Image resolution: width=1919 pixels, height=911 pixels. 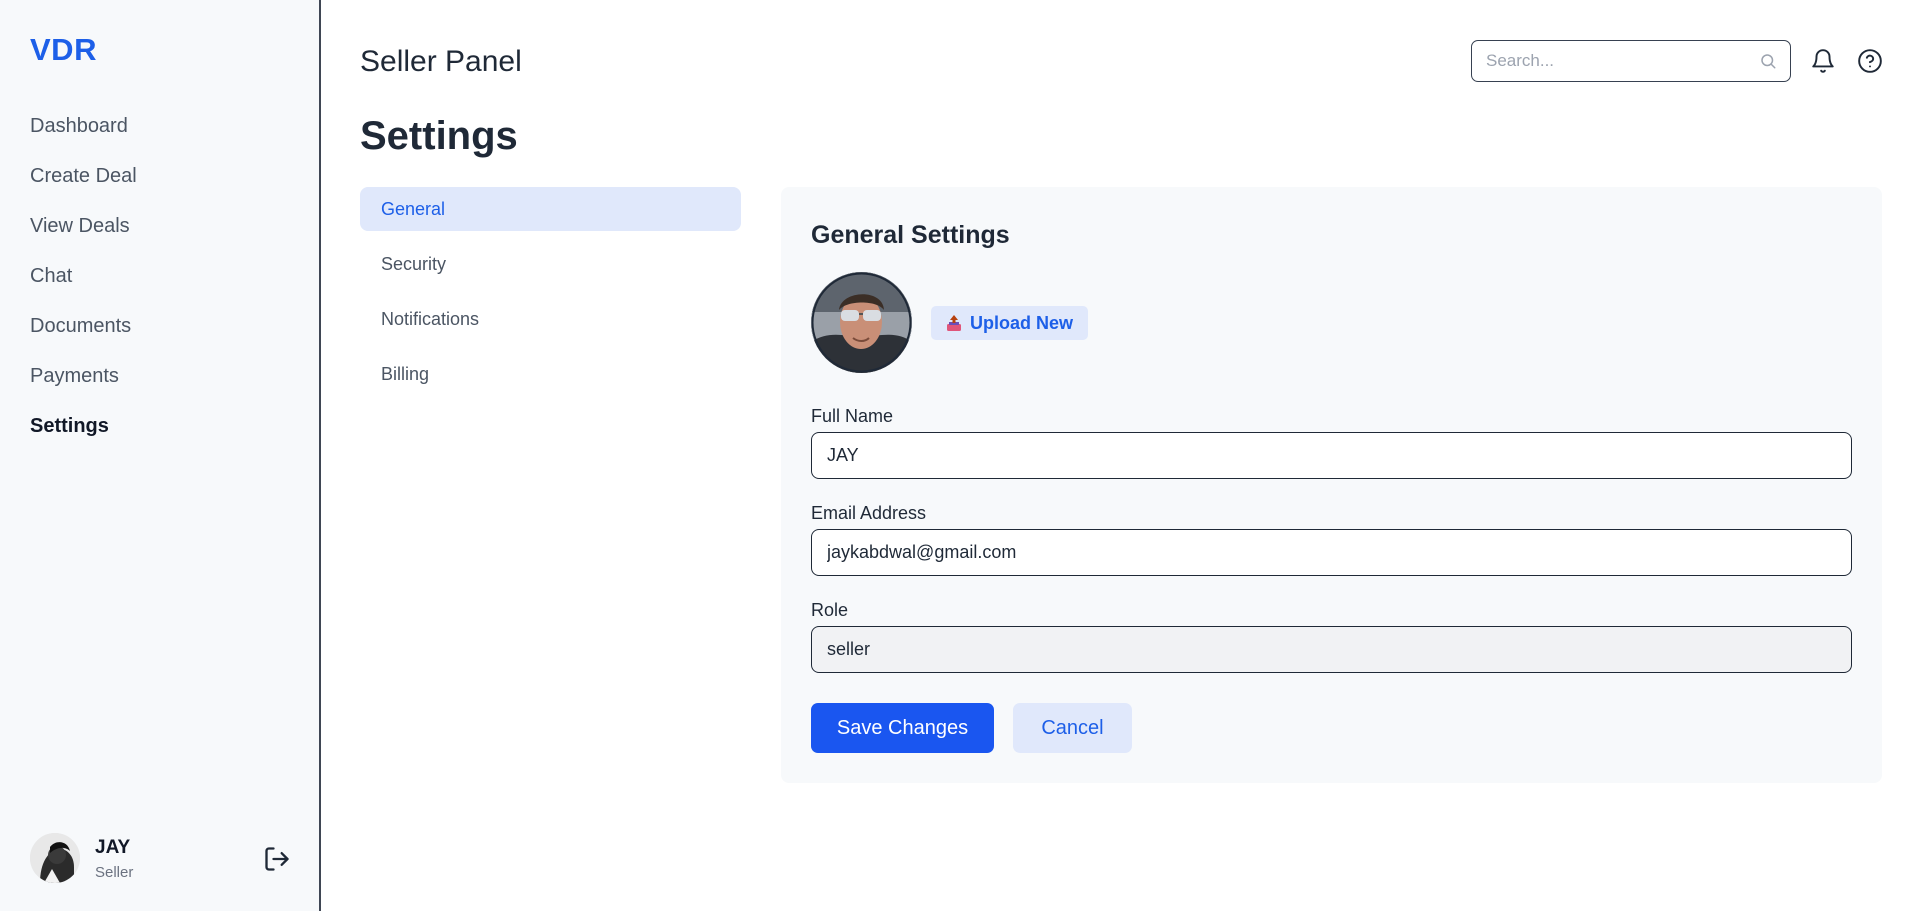 What do you see at coordinates (1616, 60) in the screenshot?
I see `search-input` at bounding box center [1616, 60].